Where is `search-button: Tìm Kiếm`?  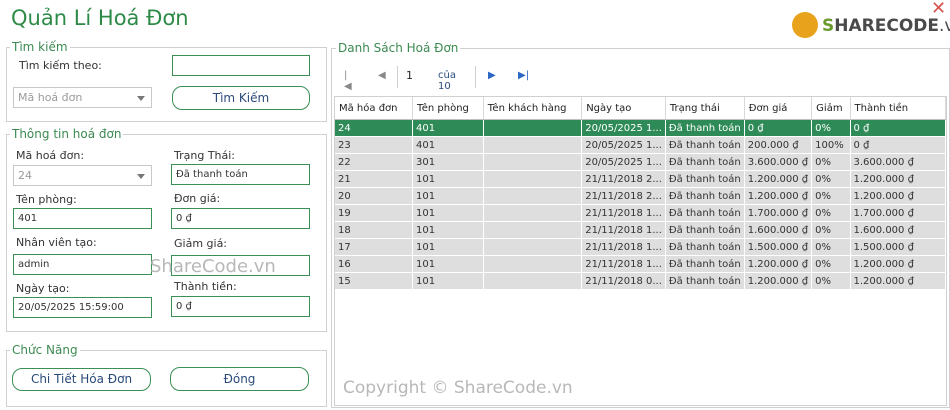
search-button: Tìm Kiếm is located at coordinates (241, 98).